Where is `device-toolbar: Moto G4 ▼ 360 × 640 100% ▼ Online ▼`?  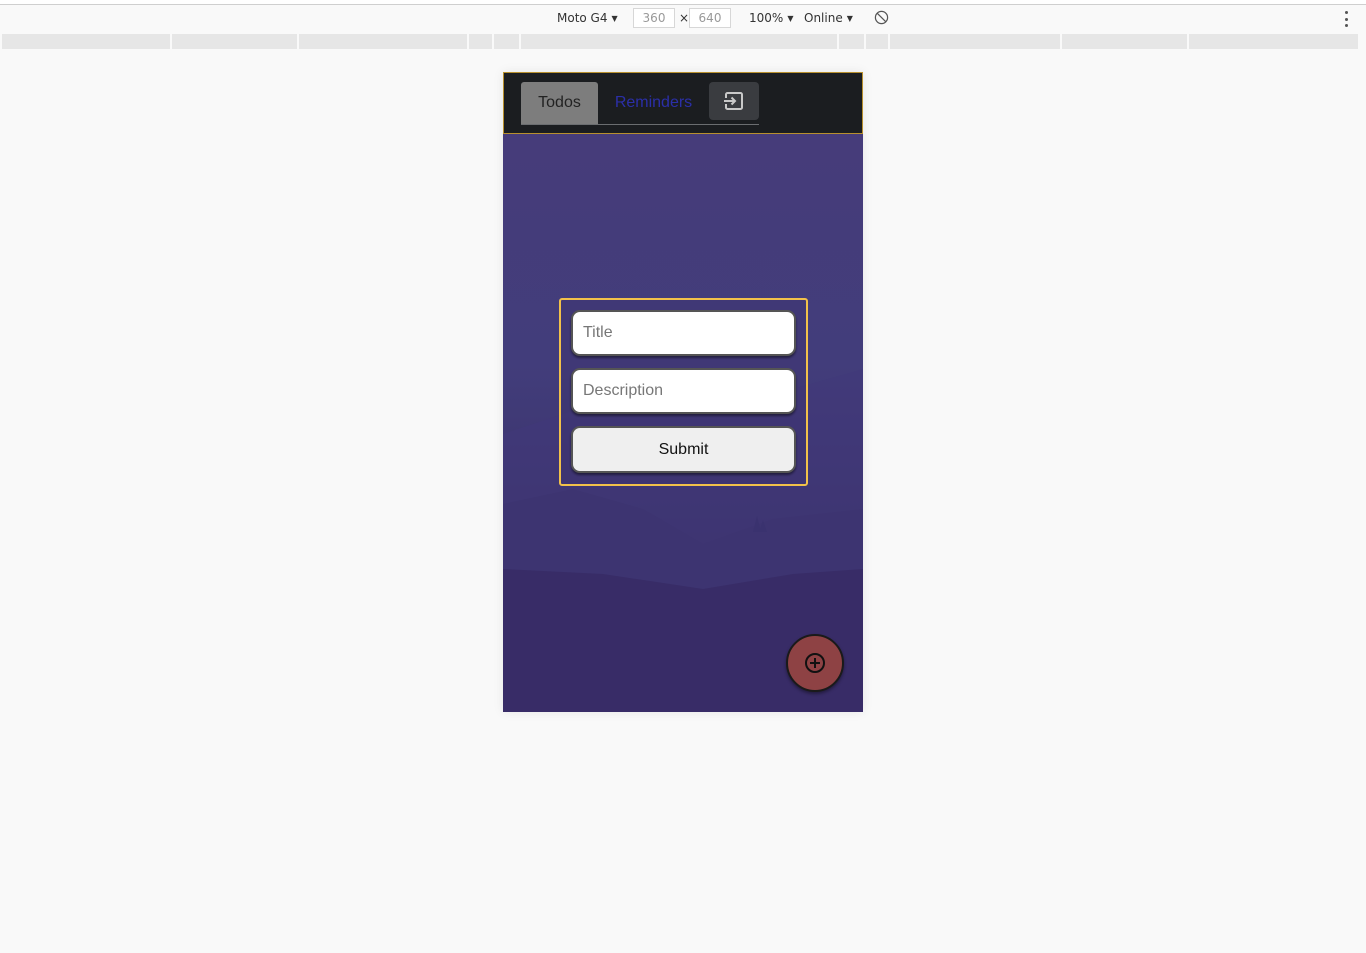
device-toolbar: Moto G4 ▼ 360 × 640 100% ▼ Online ▼ is located at coordinates (683, 18).